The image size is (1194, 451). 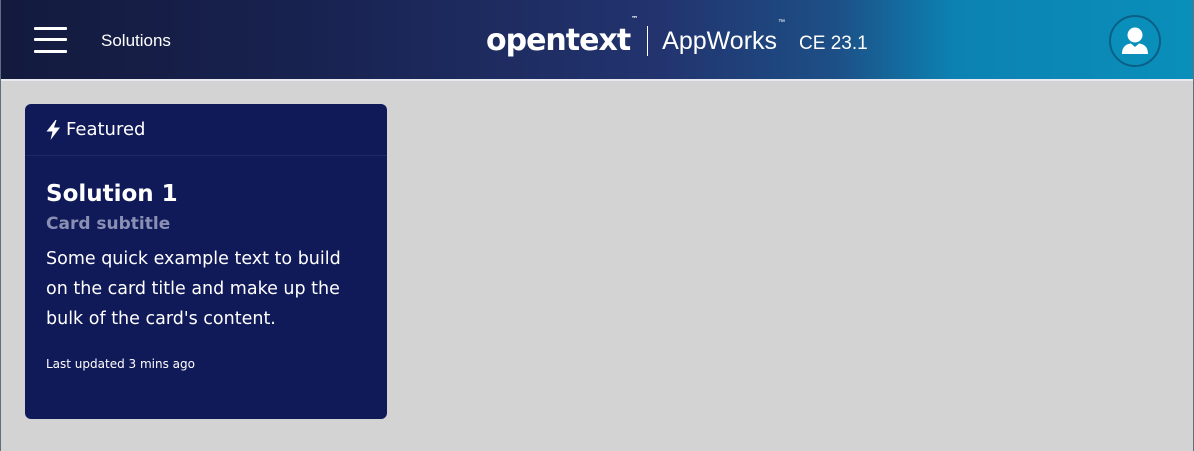 What do you see at coordinates (108, 224) in the screenshot?
I see `card-subtitle: Card subtitle` at bounding box center [108, 224].